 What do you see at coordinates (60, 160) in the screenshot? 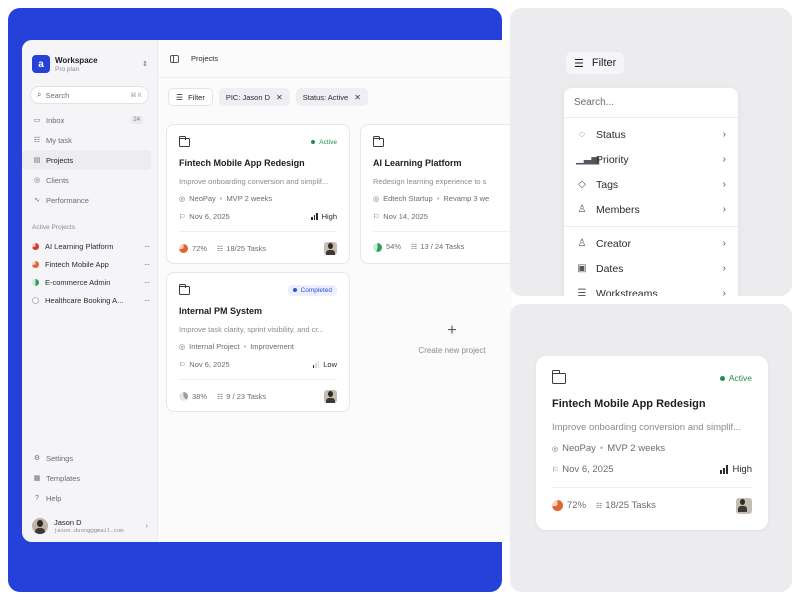
I see `sidebar-item-label: Projects` at bounding box center [60, 160].